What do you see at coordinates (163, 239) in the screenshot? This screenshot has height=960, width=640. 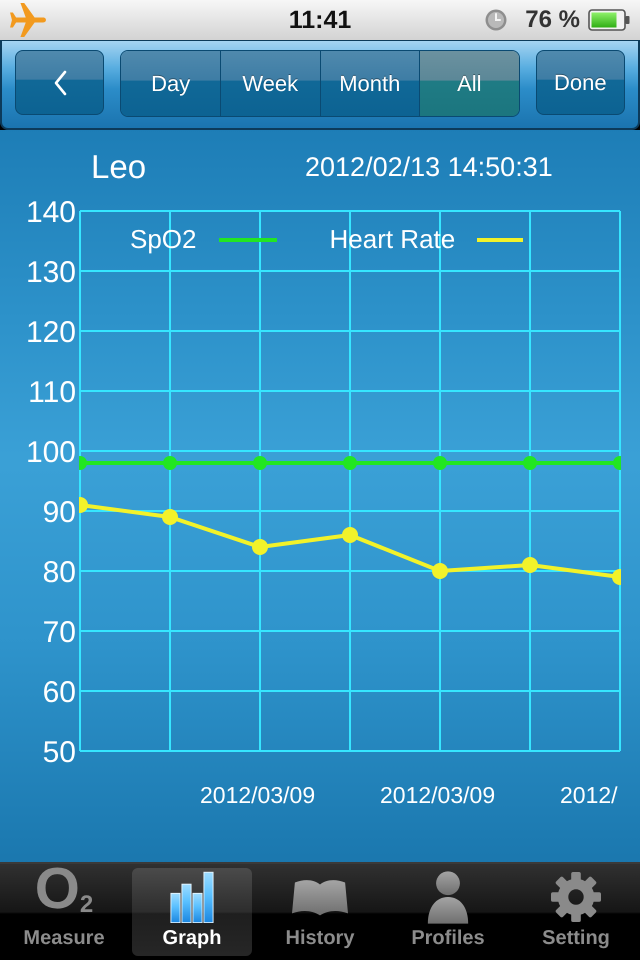 I see `legend-label: SpO2` at bounding box center [163, 239].